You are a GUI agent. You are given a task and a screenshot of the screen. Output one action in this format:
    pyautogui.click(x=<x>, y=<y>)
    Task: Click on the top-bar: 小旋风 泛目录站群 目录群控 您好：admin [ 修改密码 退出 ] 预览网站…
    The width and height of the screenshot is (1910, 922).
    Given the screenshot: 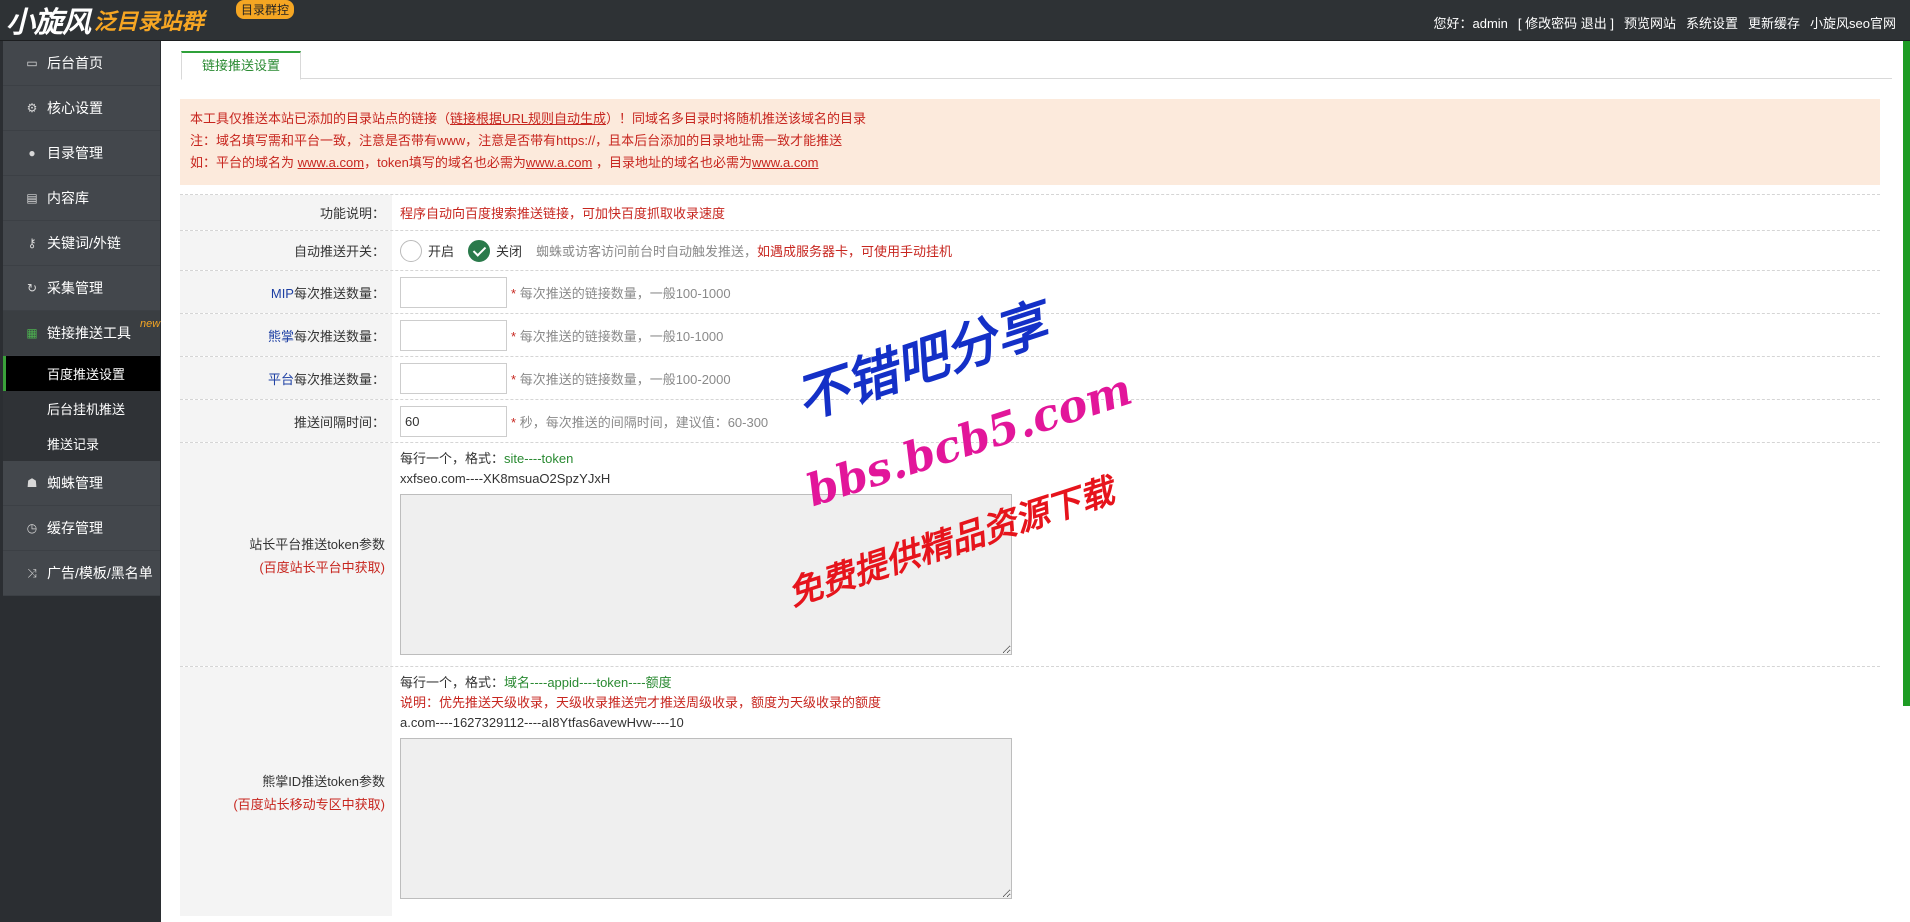 What is the action you would take?
    pyautogui.click(x=955, y=20)
    